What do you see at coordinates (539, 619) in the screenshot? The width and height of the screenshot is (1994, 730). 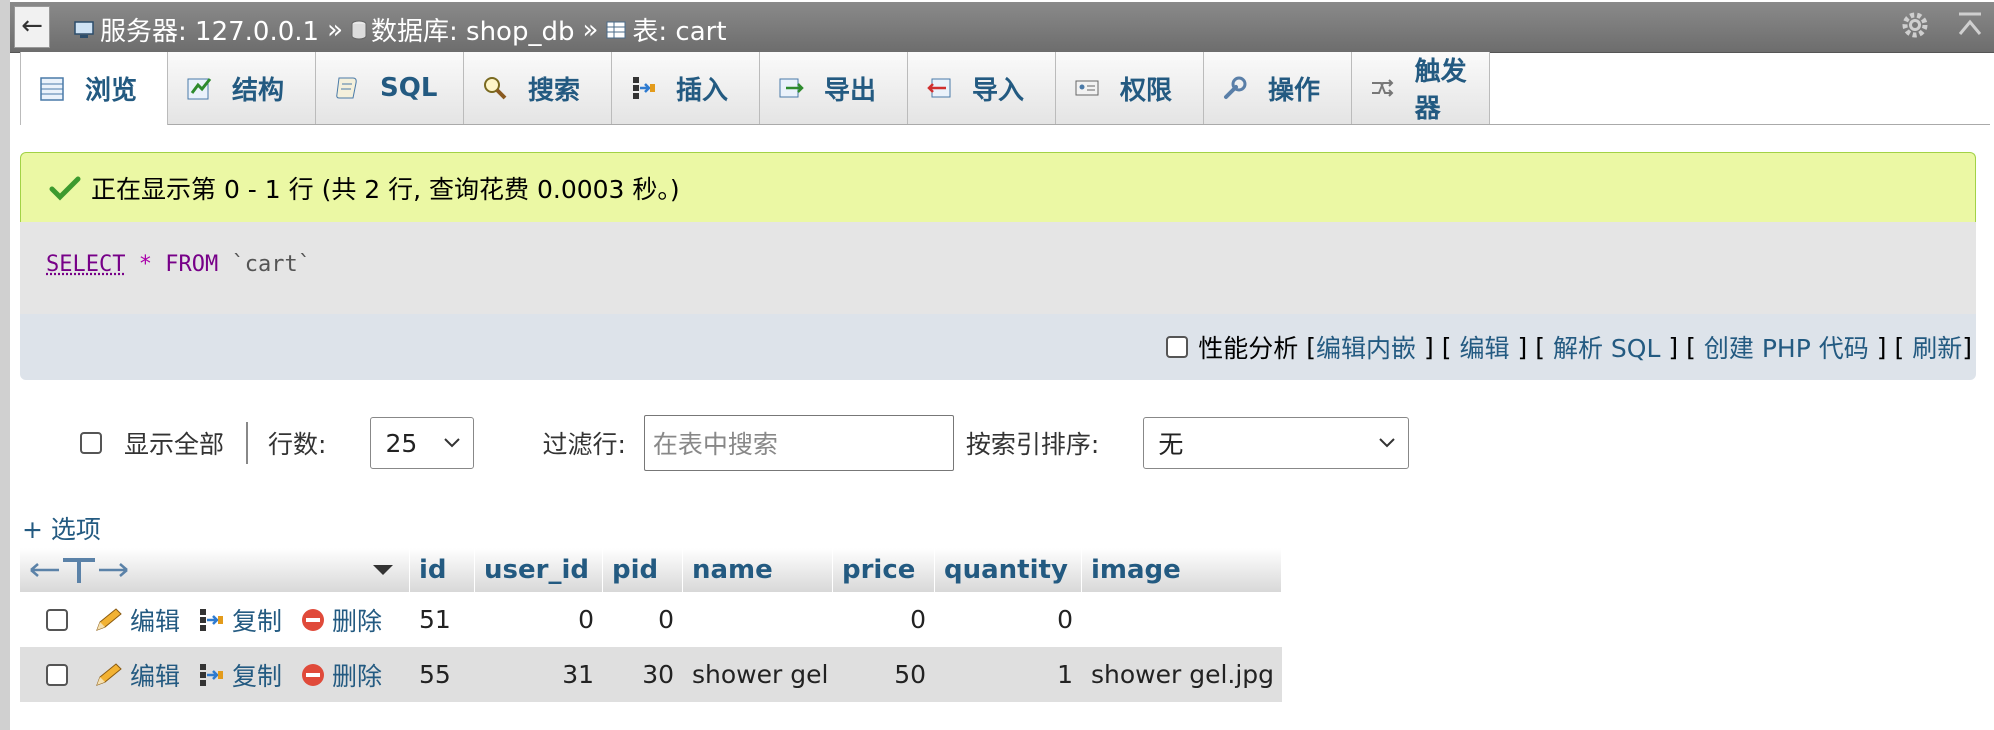 I see `cell-user-id: 0` at bounding box center [539, 619].